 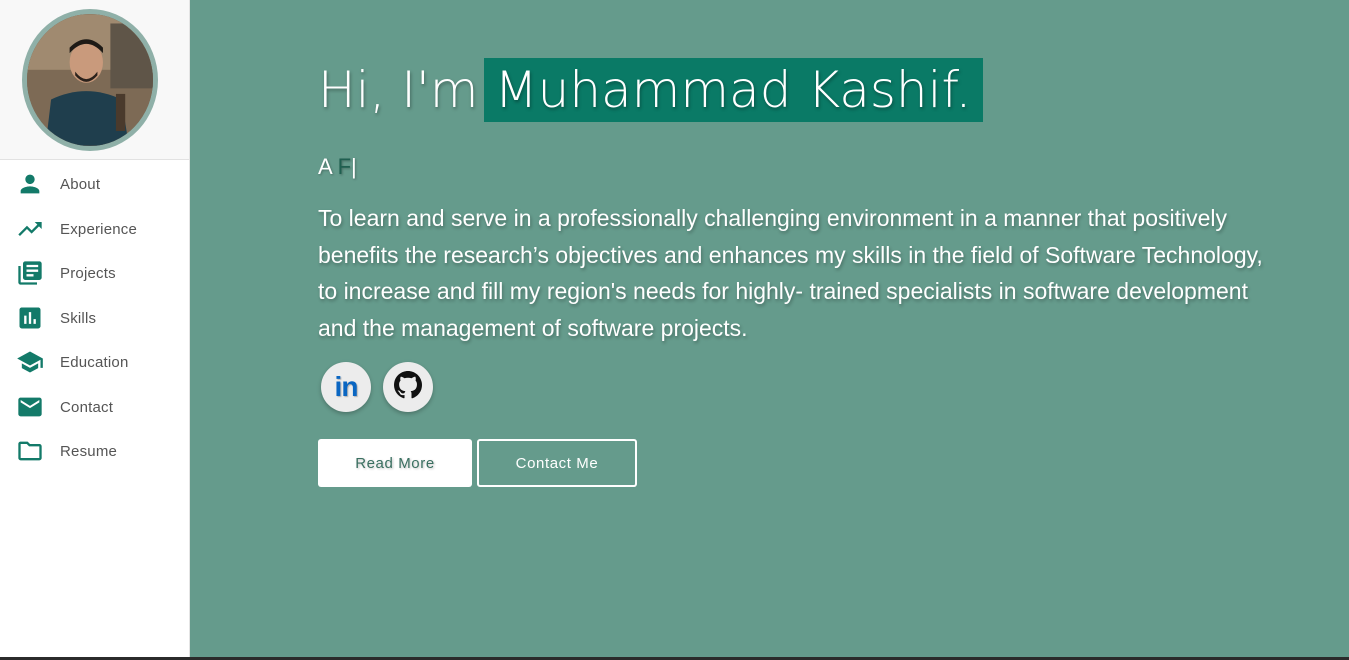 I want to click on sidebar-item-education: Education, so click(x=94, y=362).